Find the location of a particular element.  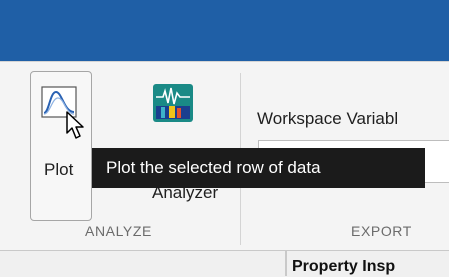

plot-button-label: Plot is located at coordinates (59, 169).